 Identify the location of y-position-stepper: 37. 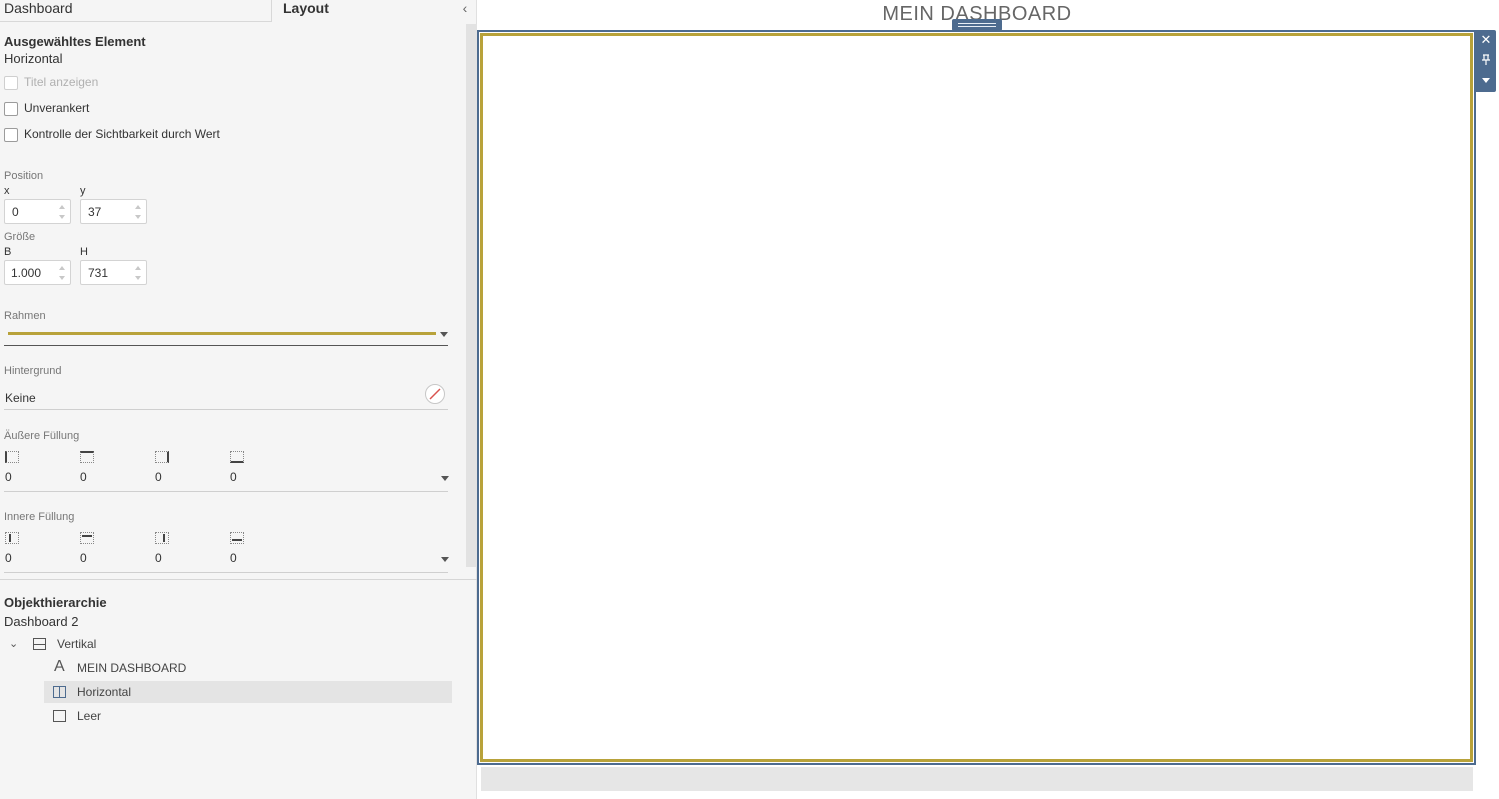
(113, 211).